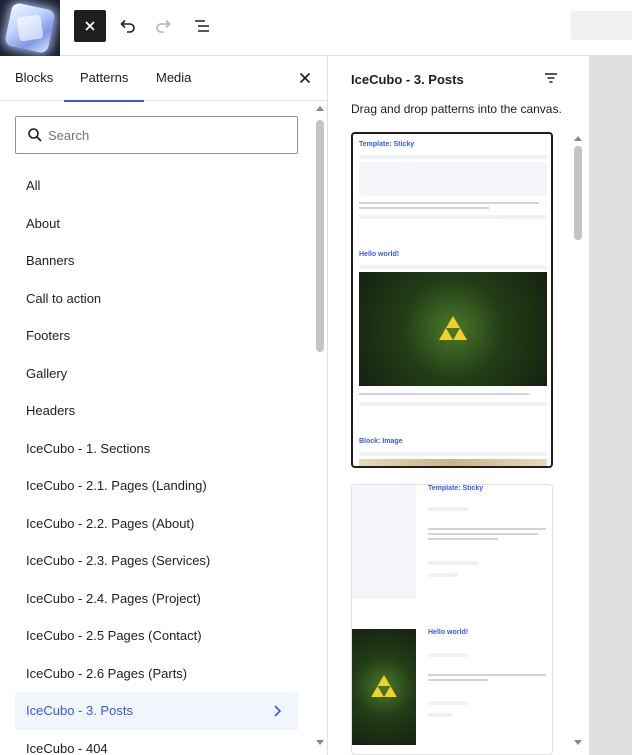 Image resolution: width=632 pixels, height=755 pixels. Describe the element at coordinates (67, 747) in the screenshot. I see `category-label: IceCubo - 404` at that location.